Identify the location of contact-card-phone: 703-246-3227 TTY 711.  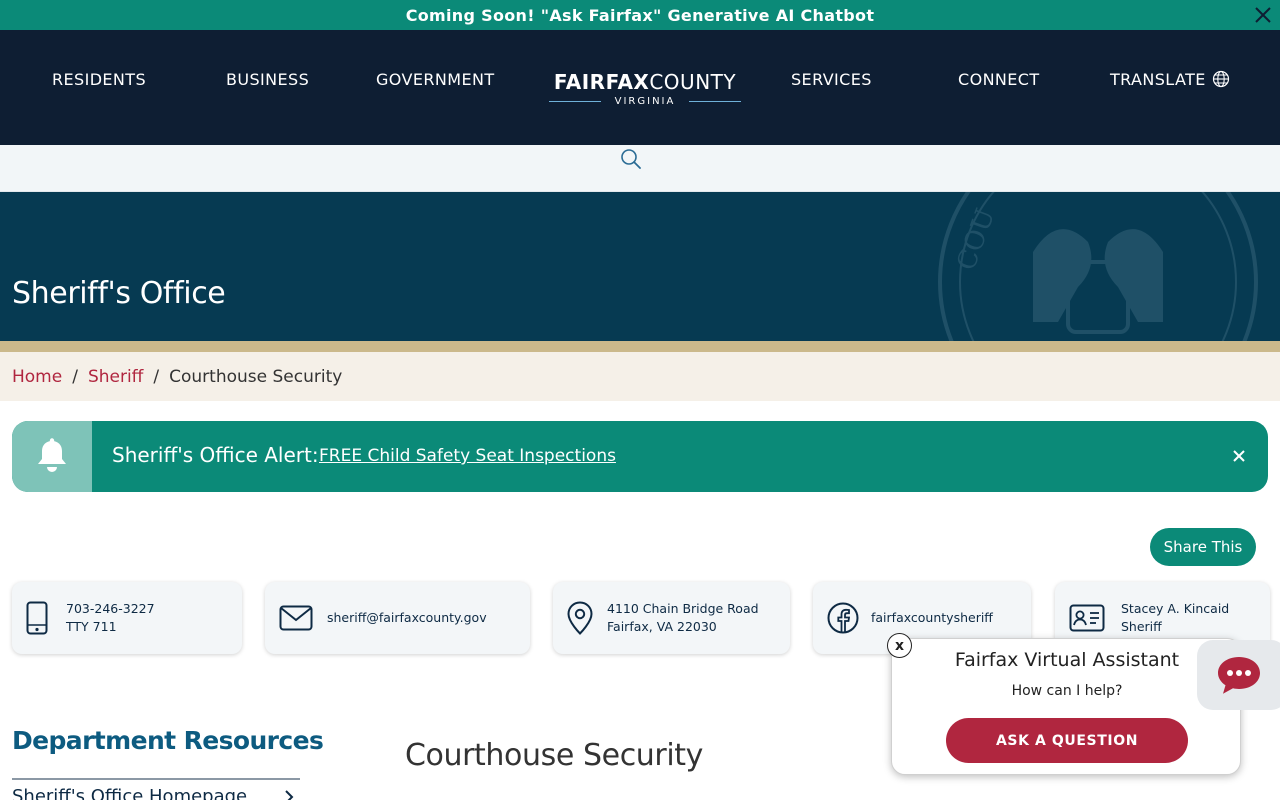
(127, 618).